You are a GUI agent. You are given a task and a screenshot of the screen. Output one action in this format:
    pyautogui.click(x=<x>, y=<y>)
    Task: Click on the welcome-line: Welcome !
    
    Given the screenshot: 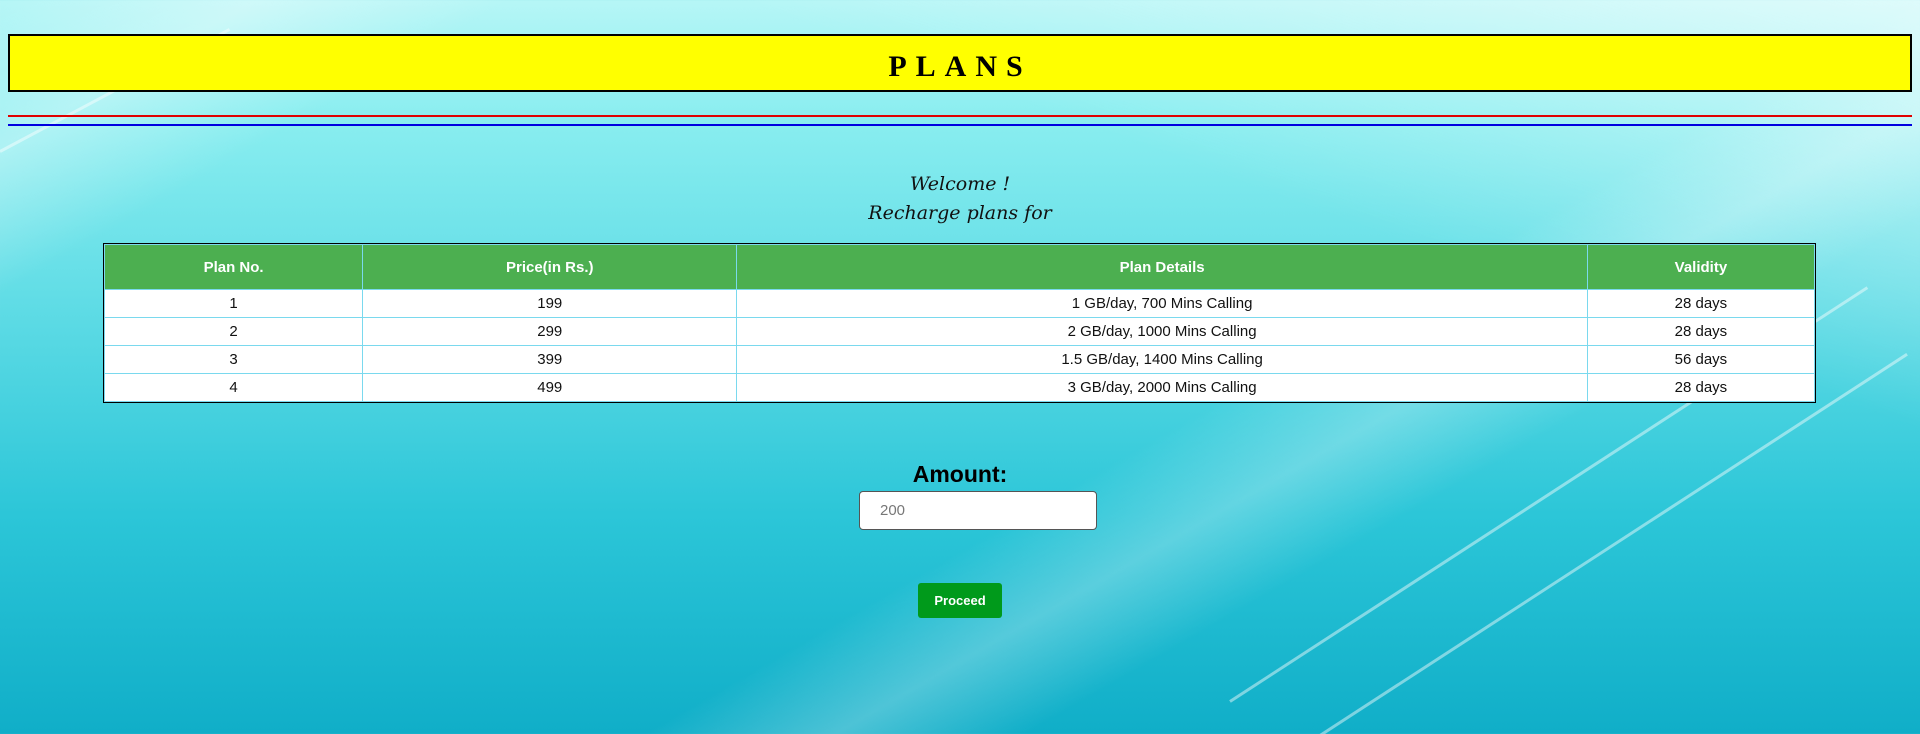 What is the action you would take?
    pyautogui.click(x=960, y=184)
    